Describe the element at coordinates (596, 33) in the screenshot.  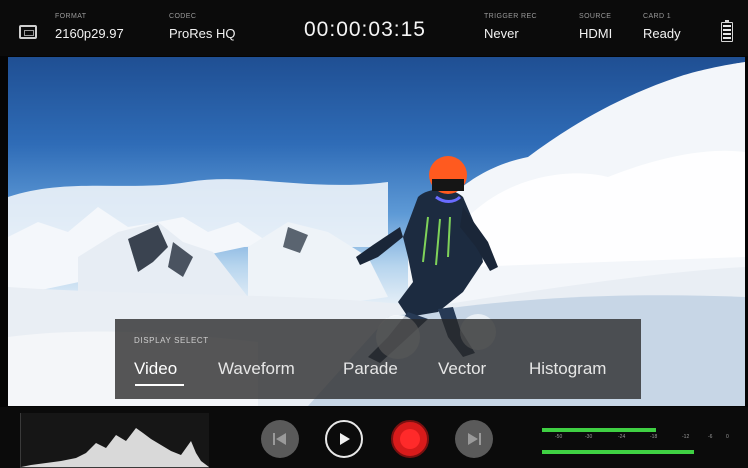
I see `source-value: HDMI` at that location.